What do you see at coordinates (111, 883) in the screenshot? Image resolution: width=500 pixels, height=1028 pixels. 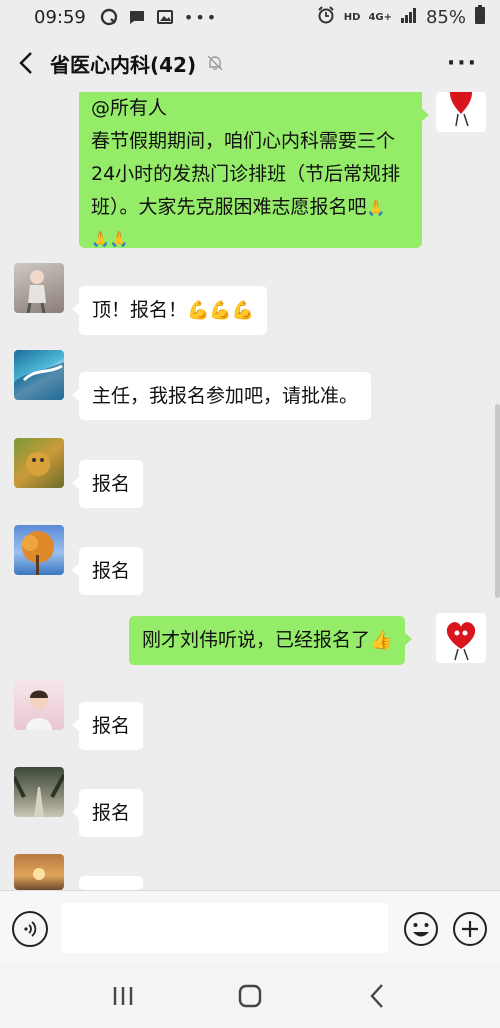 I see `message-bubble-in` at bounding box center [111, 883].